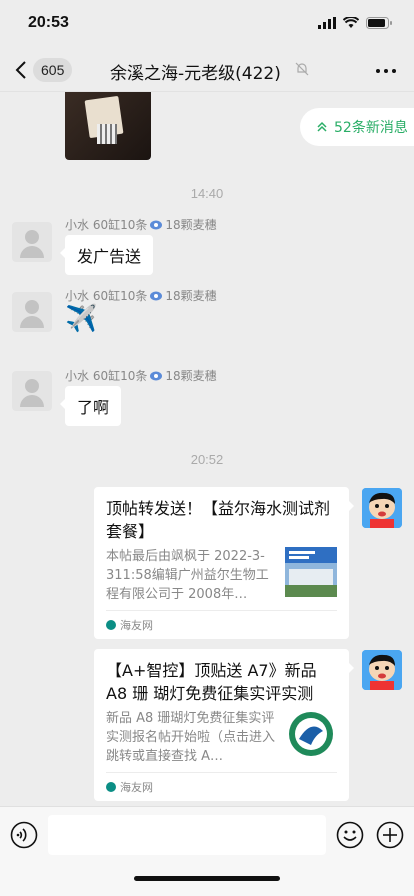 The width and height of the screenshot is (414, 896). I want to click on plus-icon, so click(390, 835).